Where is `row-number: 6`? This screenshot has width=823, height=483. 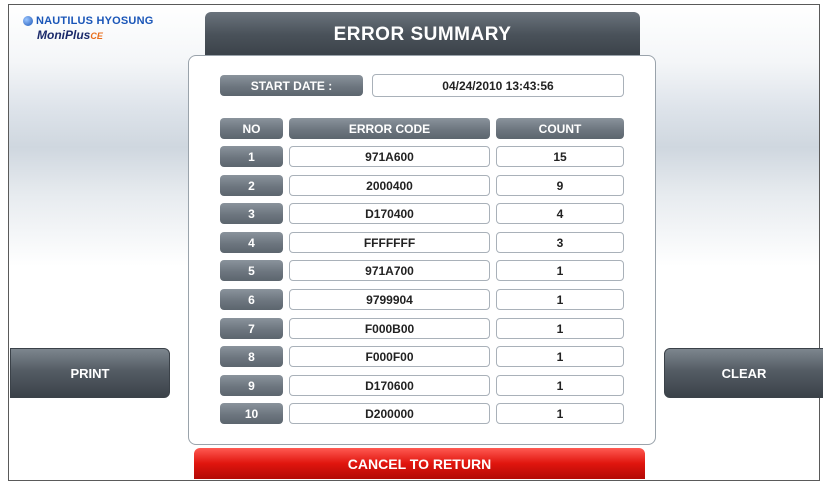 row-number: 6 is located at coordinates (251, 299).